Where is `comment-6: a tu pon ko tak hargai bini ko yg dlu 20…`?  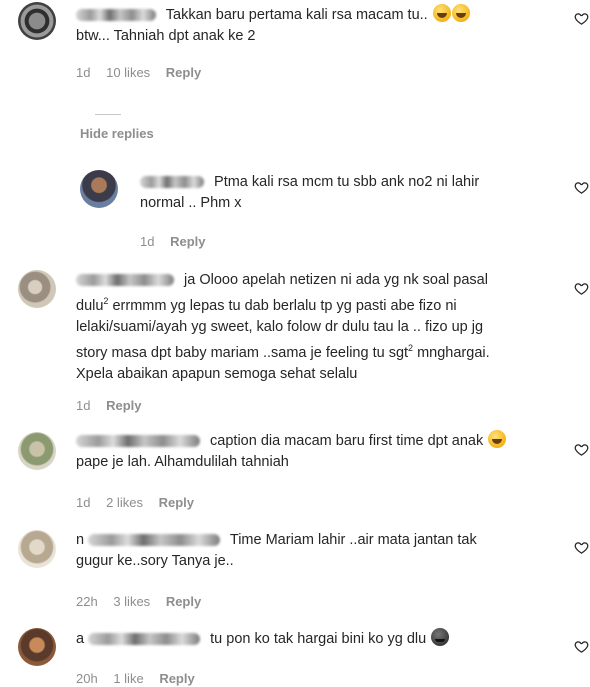
comment-6: a tu pon ko tak hargai bini ko yg dlu 20… is located at coordinates (295, 653).